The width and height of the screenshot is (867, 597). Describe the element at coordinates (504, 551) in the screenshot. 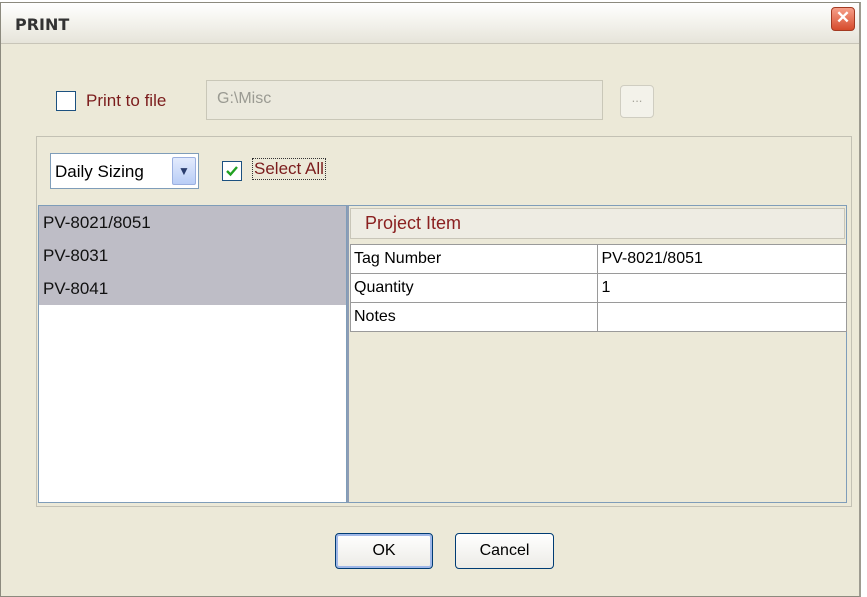

I see `cancel-button: Cancel` at that location.